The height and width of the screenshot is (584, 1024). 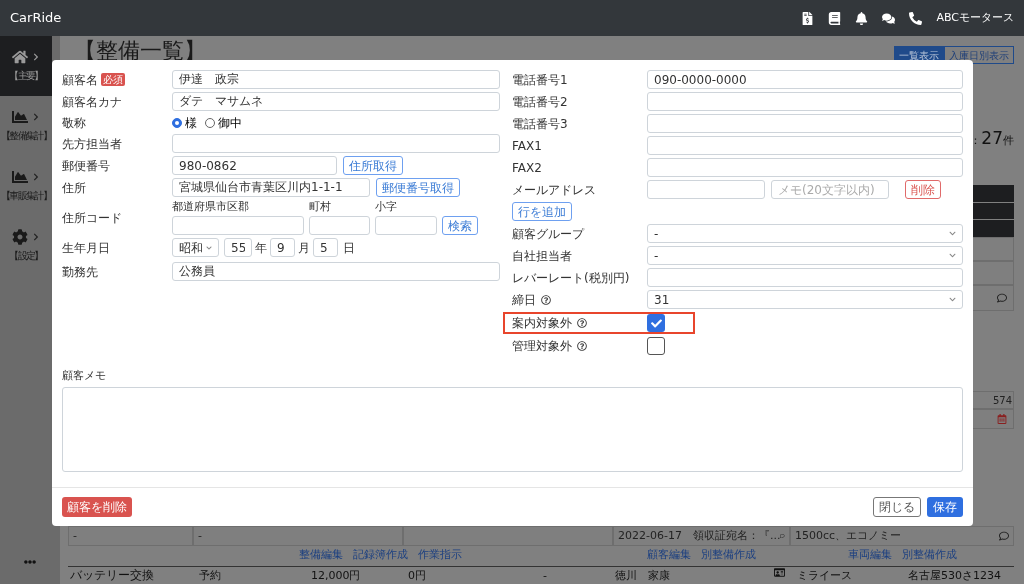 I want to click on bell-icon, so click(x=862, y=18).